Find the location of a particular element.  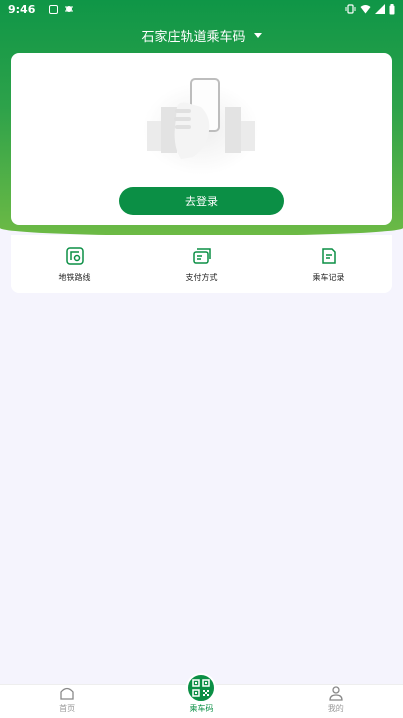

shortcut-bar: 地铁路线 支付方式 乘车记录 is located at coordinates (201, 264).